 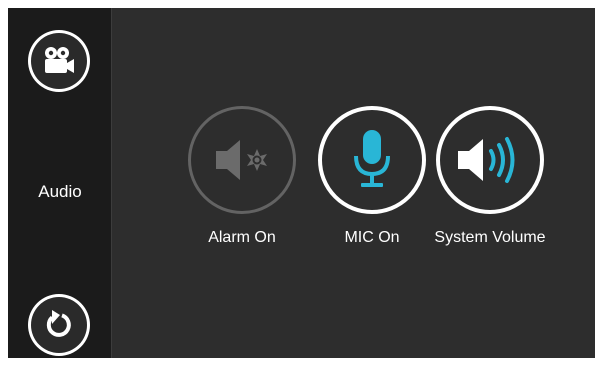 I want to click on camera-button, so click(x=59, y=61).